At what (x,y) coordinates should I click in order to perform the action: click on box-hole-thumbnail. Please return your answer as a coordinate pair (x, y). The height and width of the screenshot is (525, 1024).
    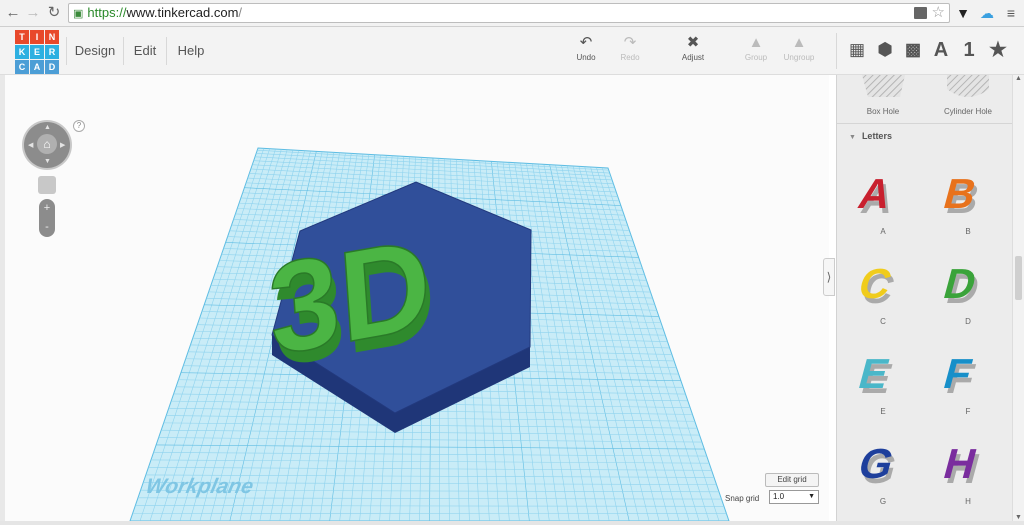
    Looking at the image, I should click on (883, 86).